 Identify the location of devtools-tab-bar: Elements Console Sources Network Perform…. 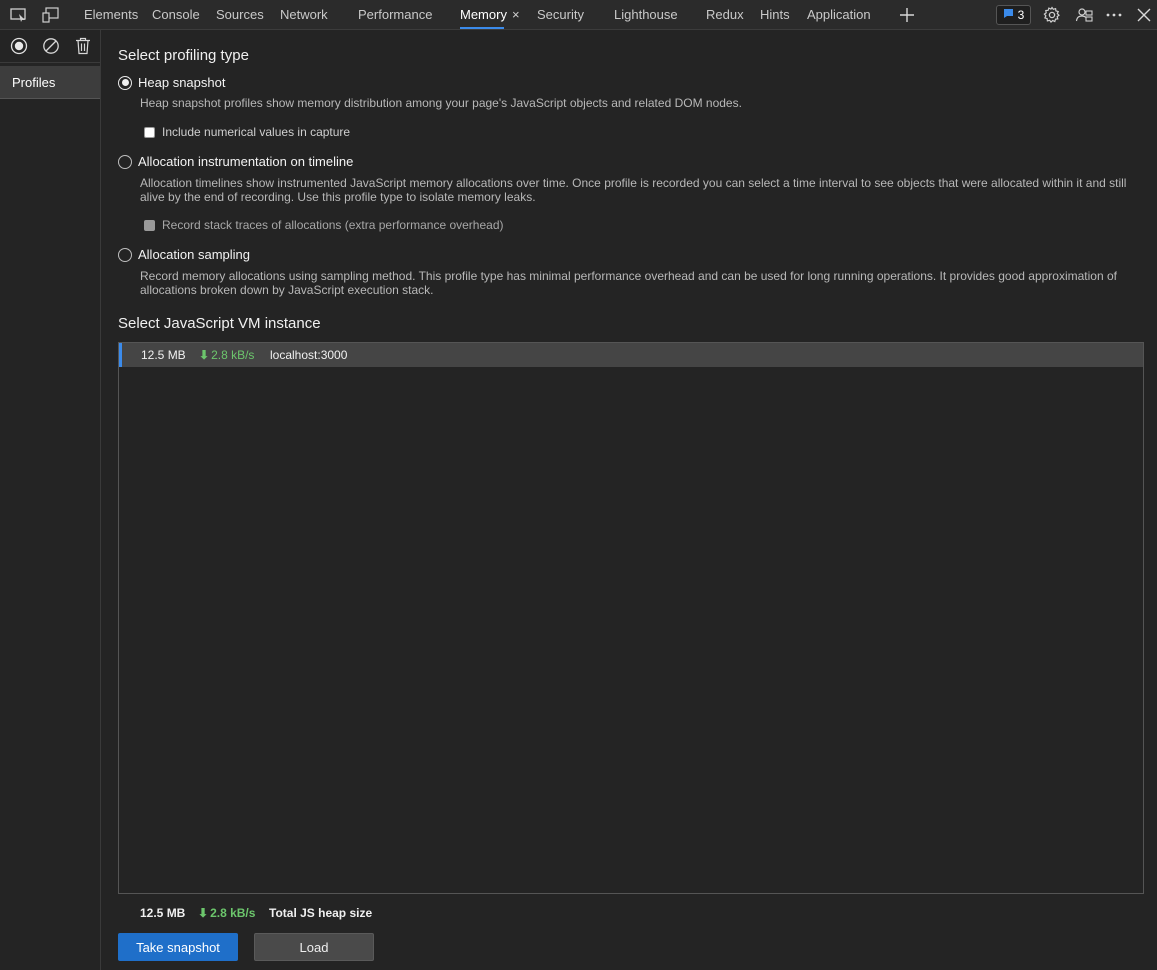
(578, 15).